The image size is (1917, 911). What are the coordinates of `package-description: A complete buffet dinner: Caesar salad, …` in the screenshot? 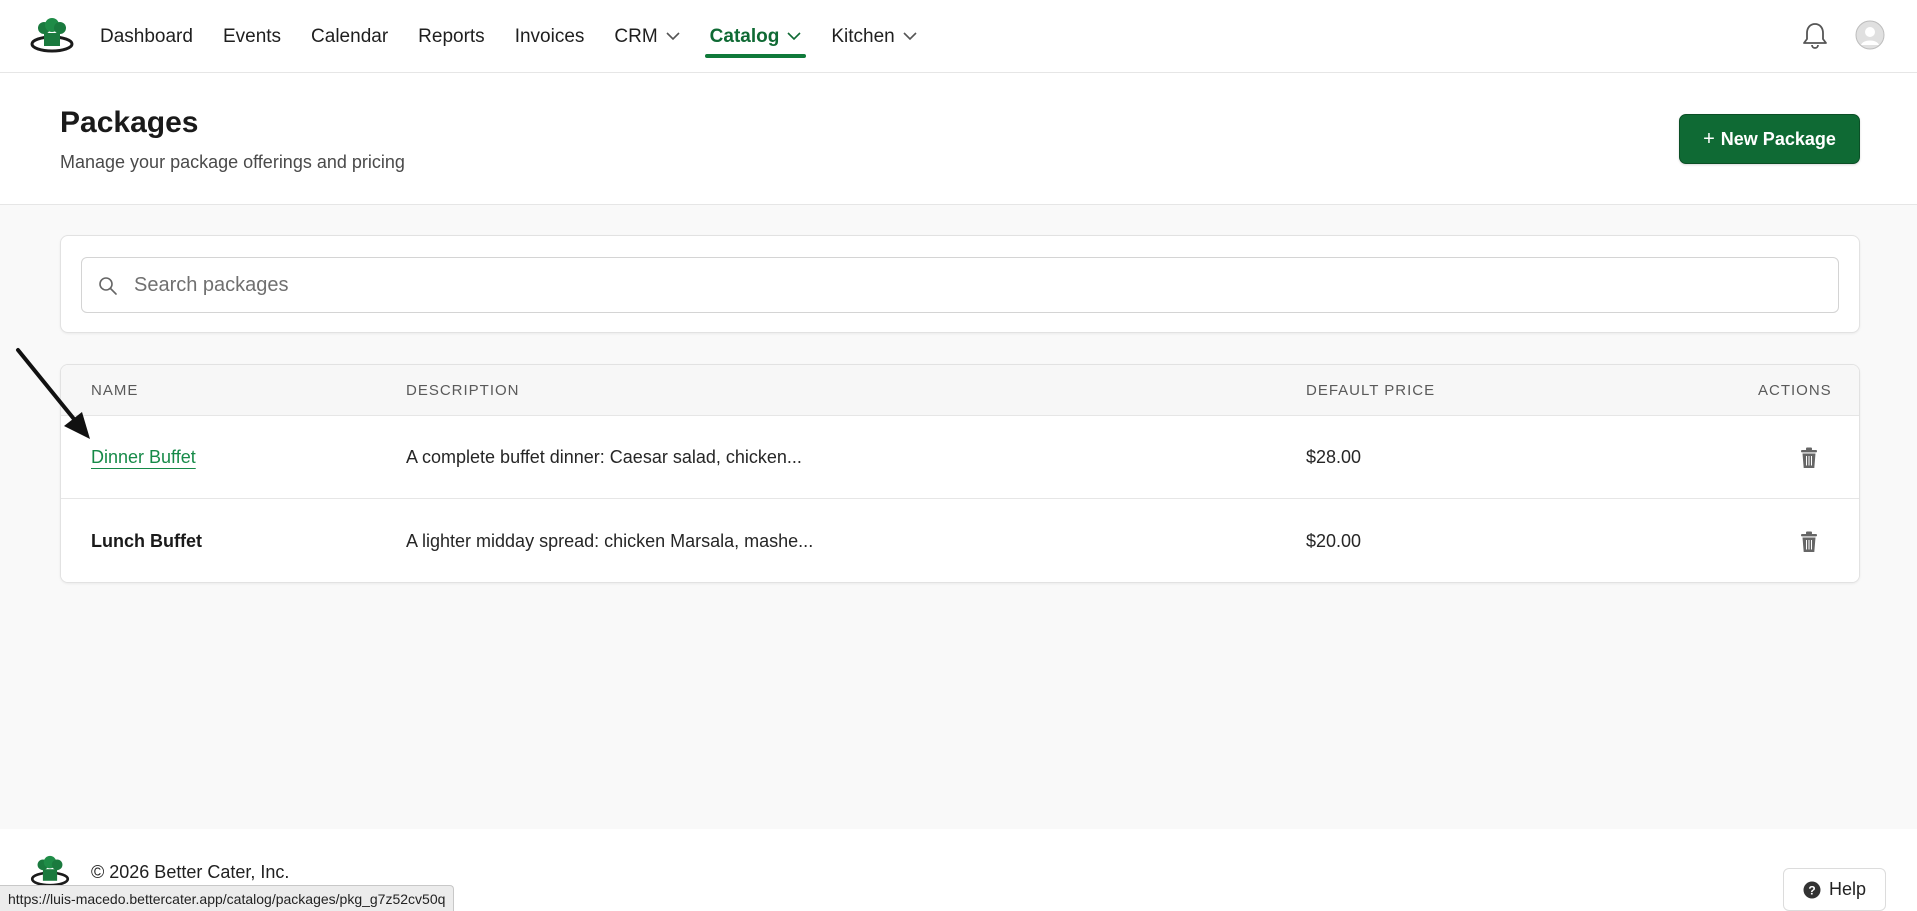 It's located at (604, 457).